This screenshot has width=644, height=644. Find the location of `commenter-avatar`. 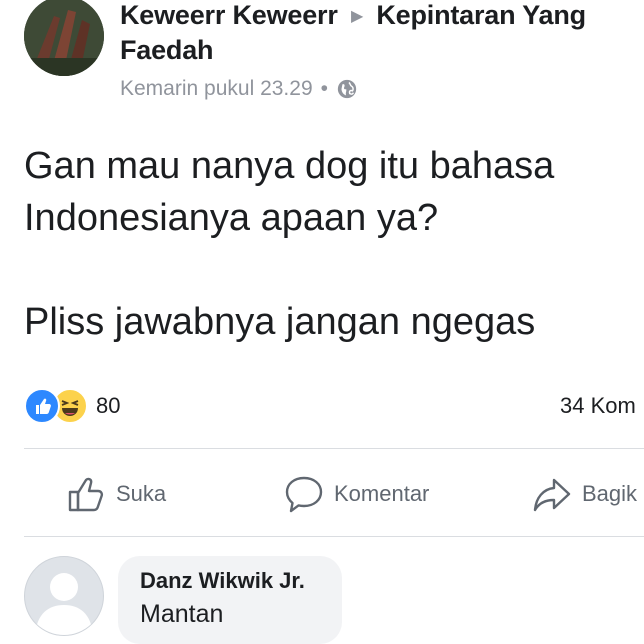

commenter-avatar is located at coordinates (64, 596).